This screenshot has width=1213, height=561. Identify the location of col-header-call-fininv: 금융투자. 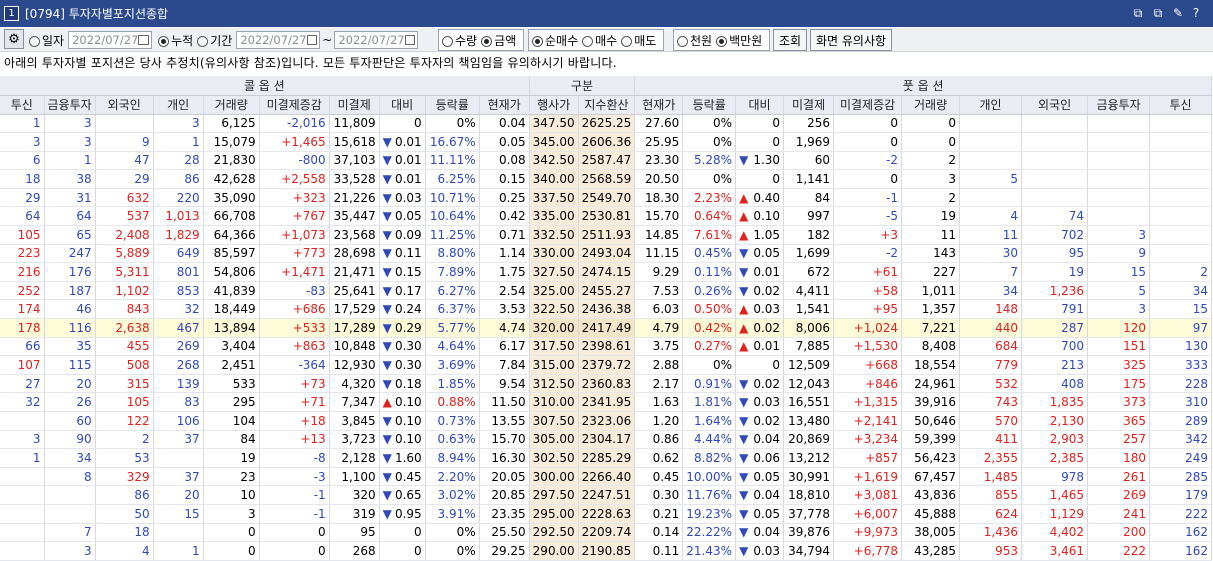
(70, 105).